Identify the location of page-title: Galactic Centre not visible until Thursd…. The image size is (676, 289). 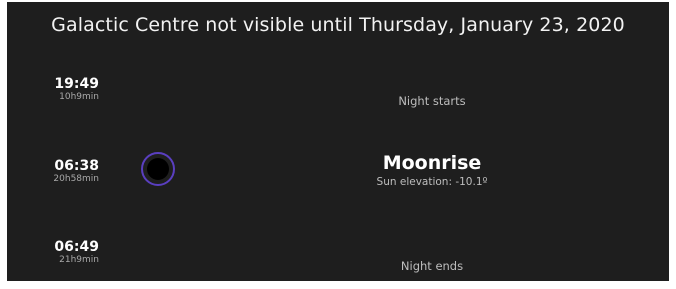
(338, 25).